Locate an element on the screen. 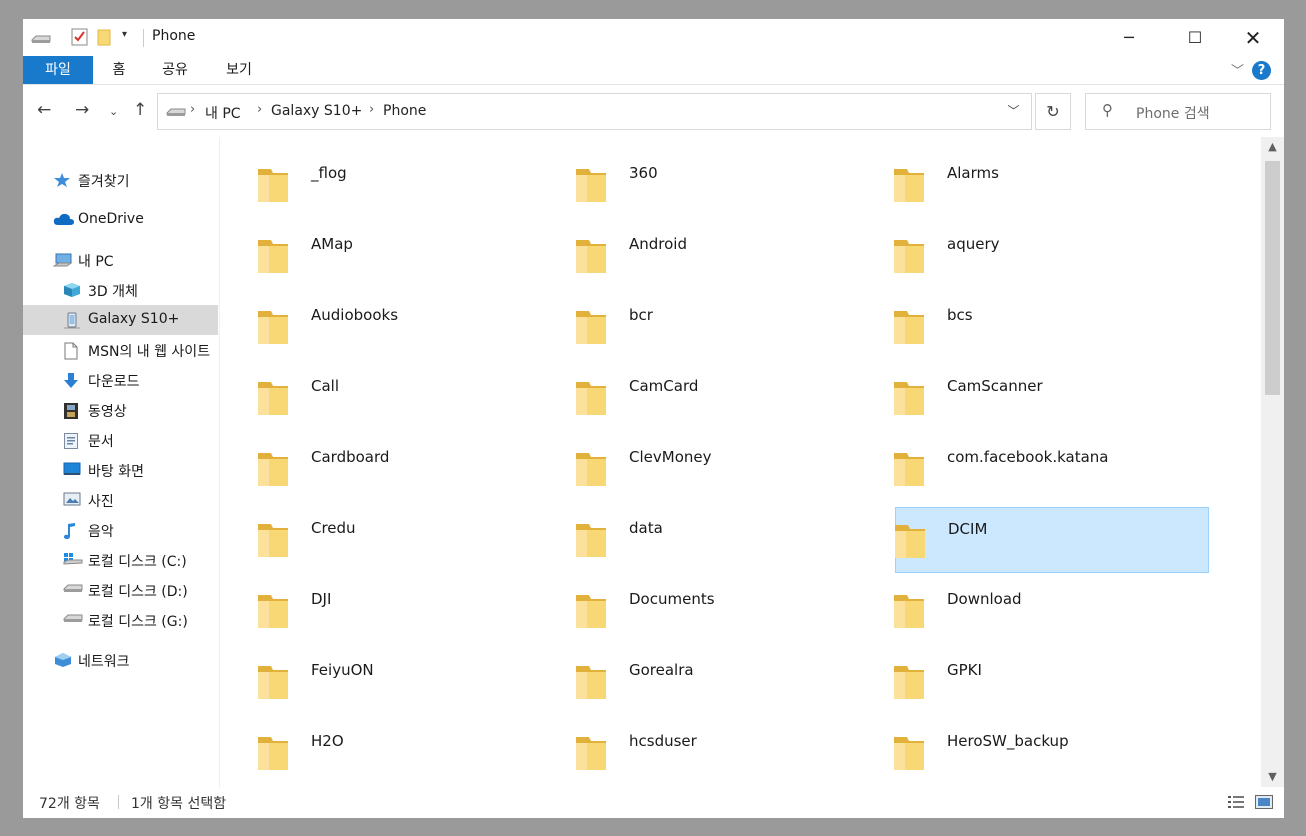 Image resolution: width=1306 pixels, height=836 pixels. title-separator is located at coordinates (143, 38).